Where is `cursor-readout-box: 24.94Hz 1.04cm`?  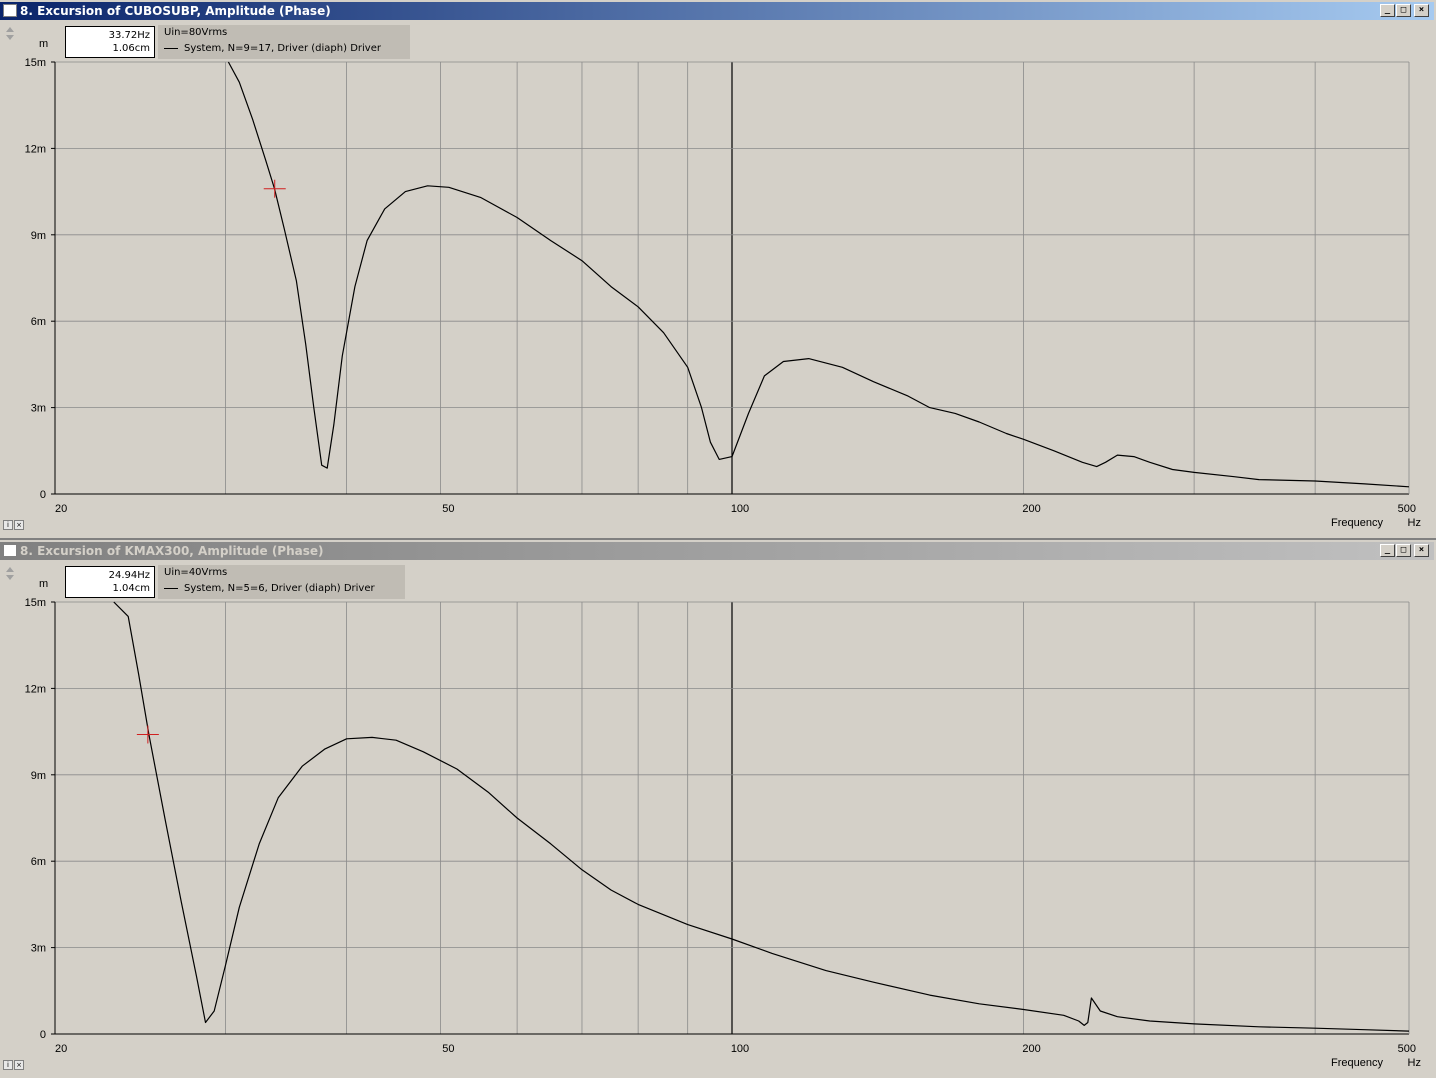
cursor-readout-box: 24.94Hz 1.04cm is located at coordinates (110, 582).